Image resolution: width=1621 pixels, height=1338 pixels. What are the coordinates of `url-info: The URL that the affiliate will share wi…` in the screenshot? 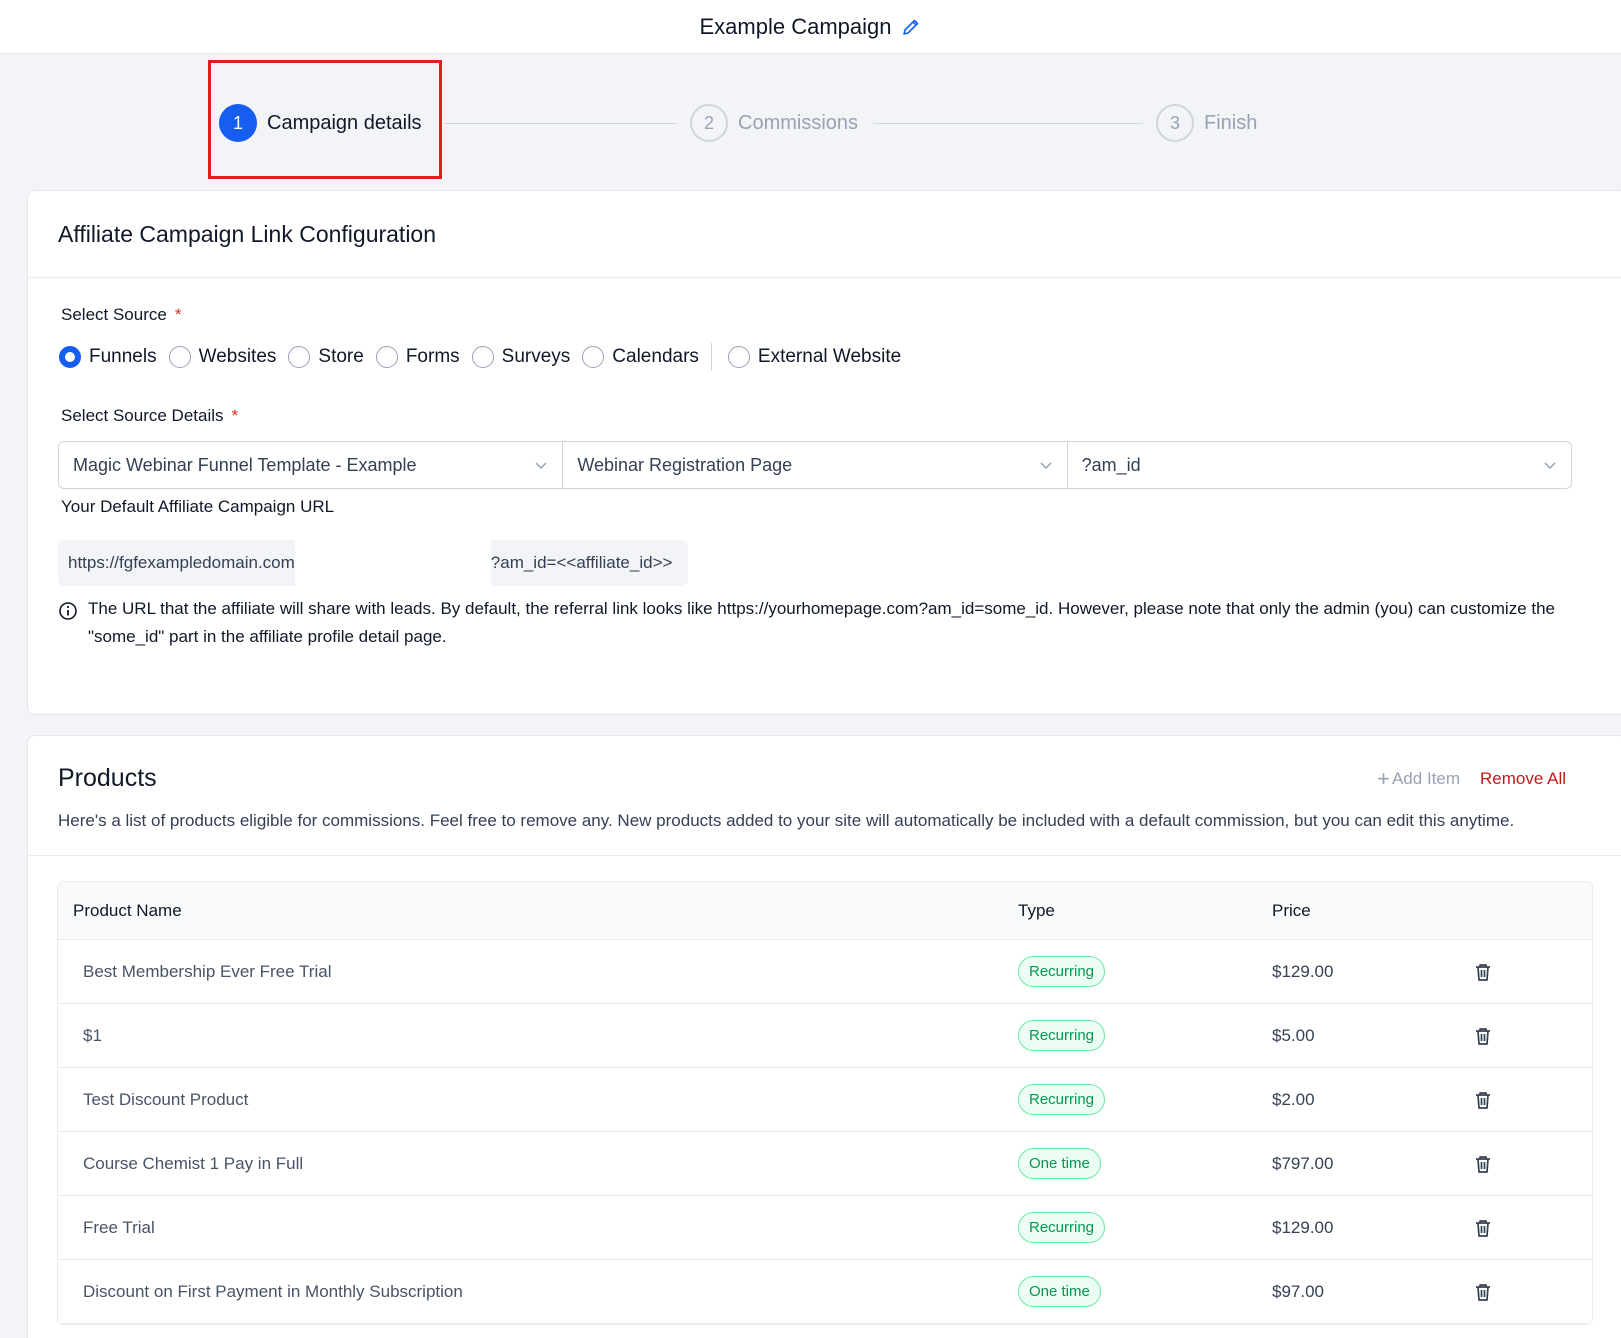 It's located at (818, 623).